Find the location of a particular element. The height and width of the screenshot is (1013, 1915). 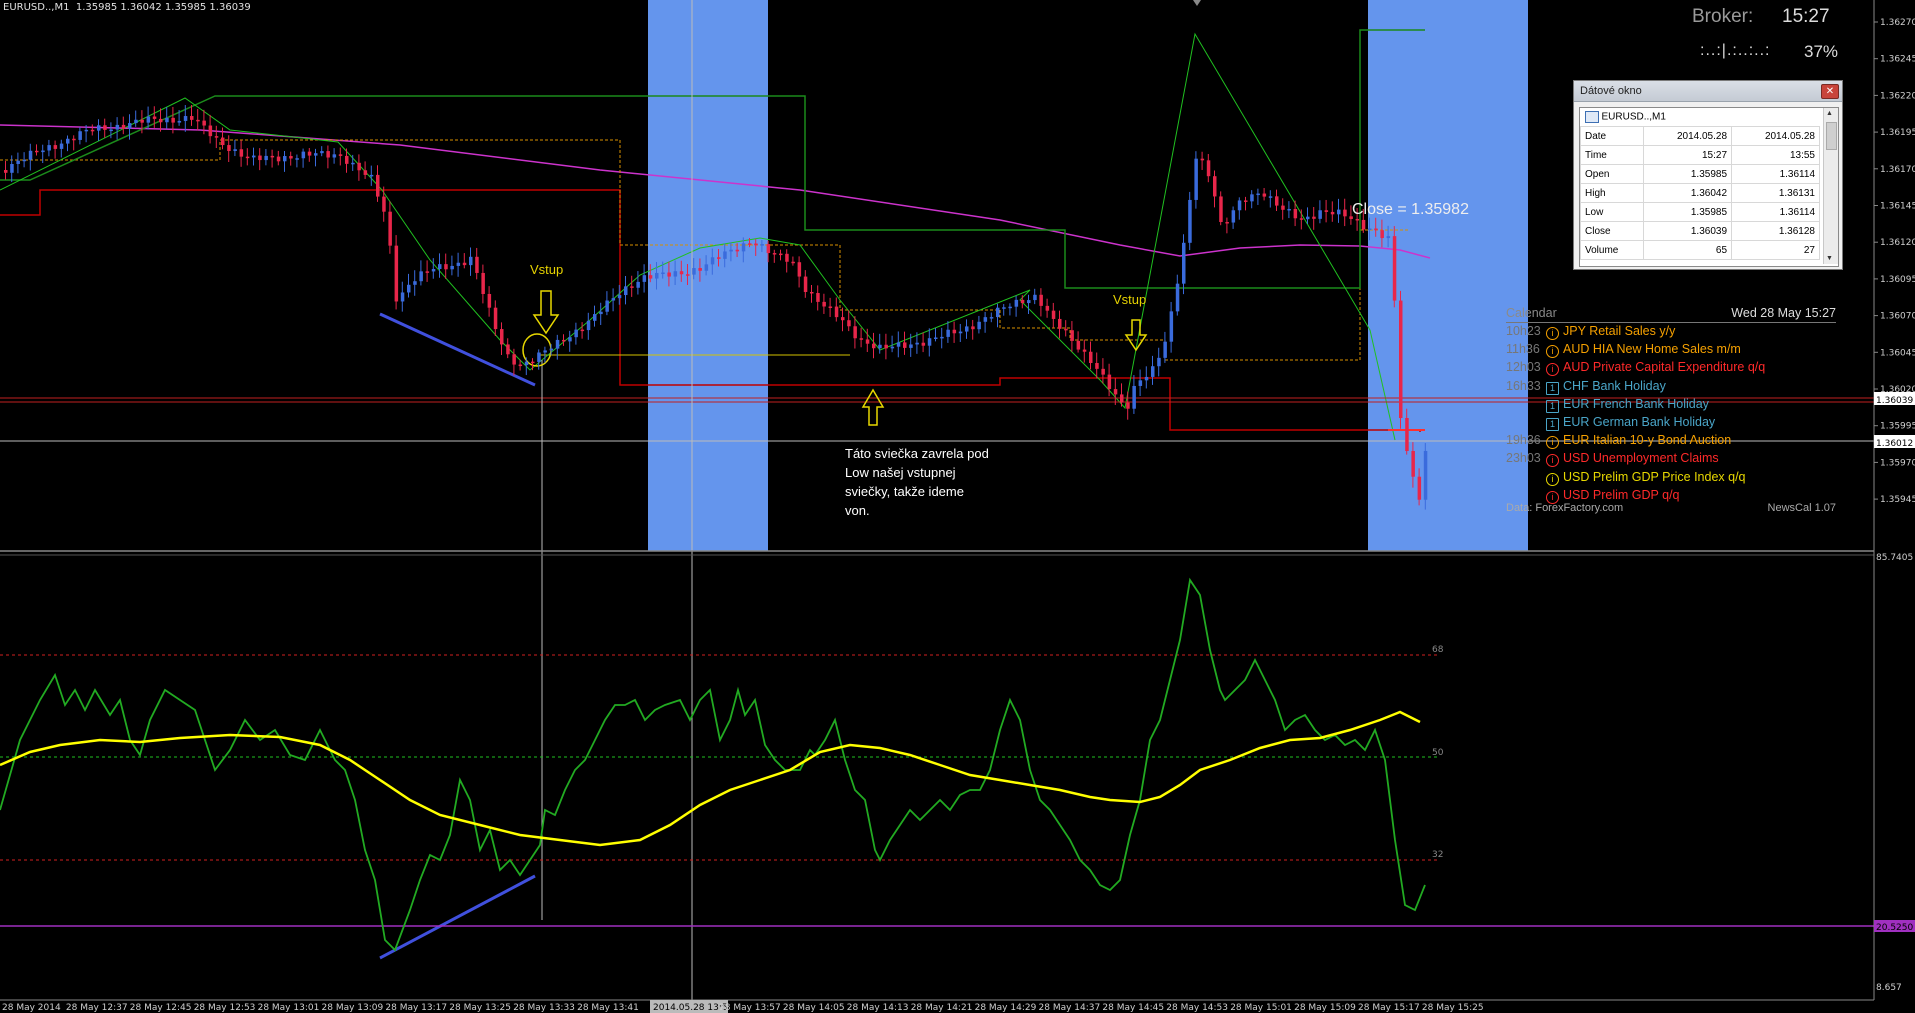

table-row: Date 2014.05.28 2014.05.28 is located at coordinates (1700, 136).